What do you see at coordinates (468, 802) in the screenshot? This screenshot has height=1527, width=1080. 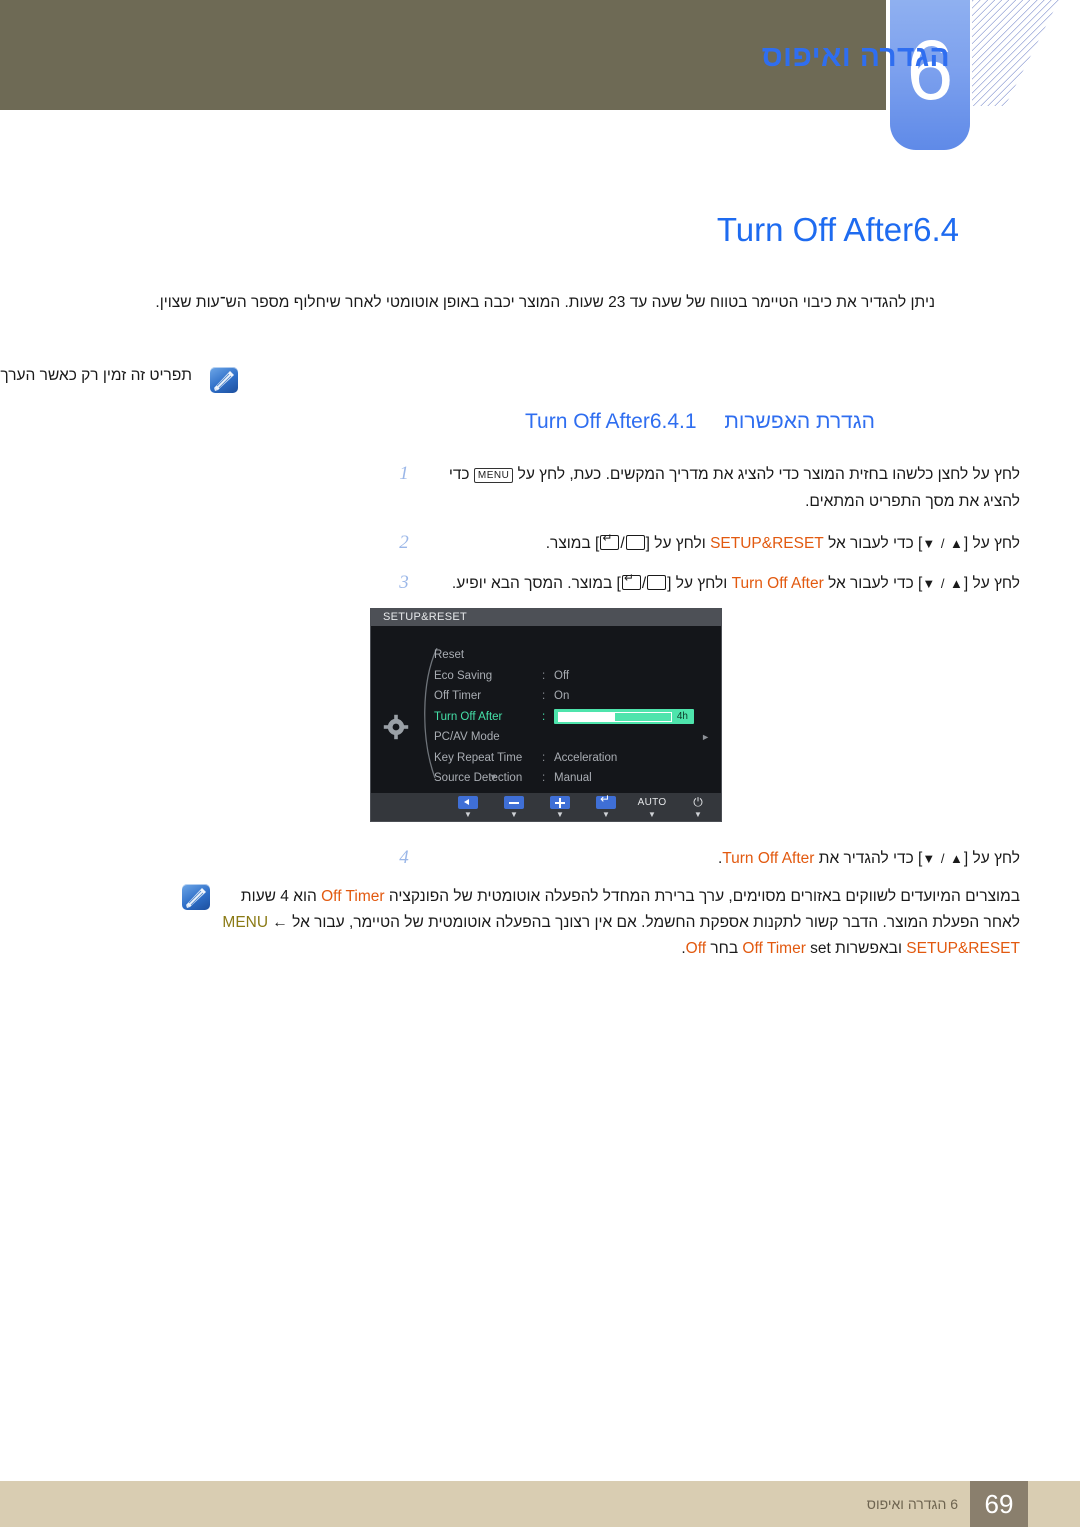 I see `back-arrow-icon` at bounding box center [468, 802].